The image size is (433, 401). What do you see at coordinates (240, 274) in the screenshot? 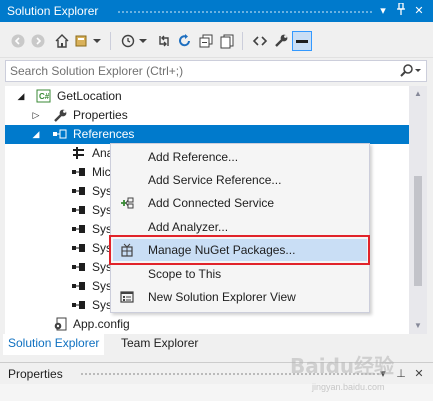
I see `menu-item-scope-to-this: Scope to This` at bounding box center [240, 274].